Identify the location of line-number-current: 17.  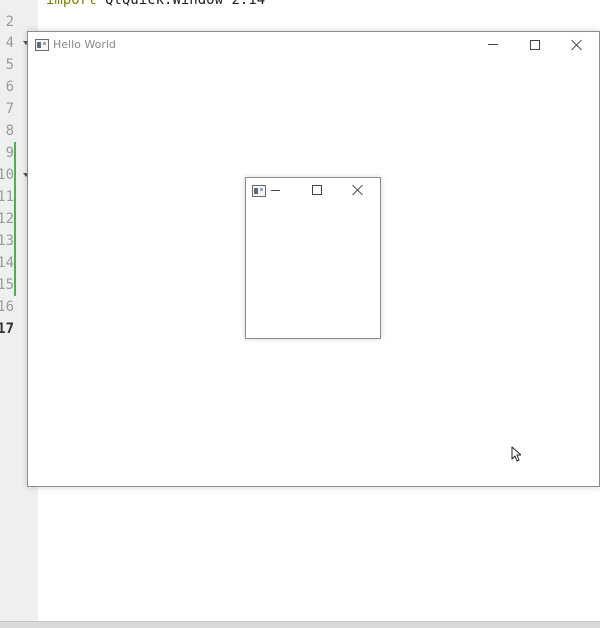
(7, 329).